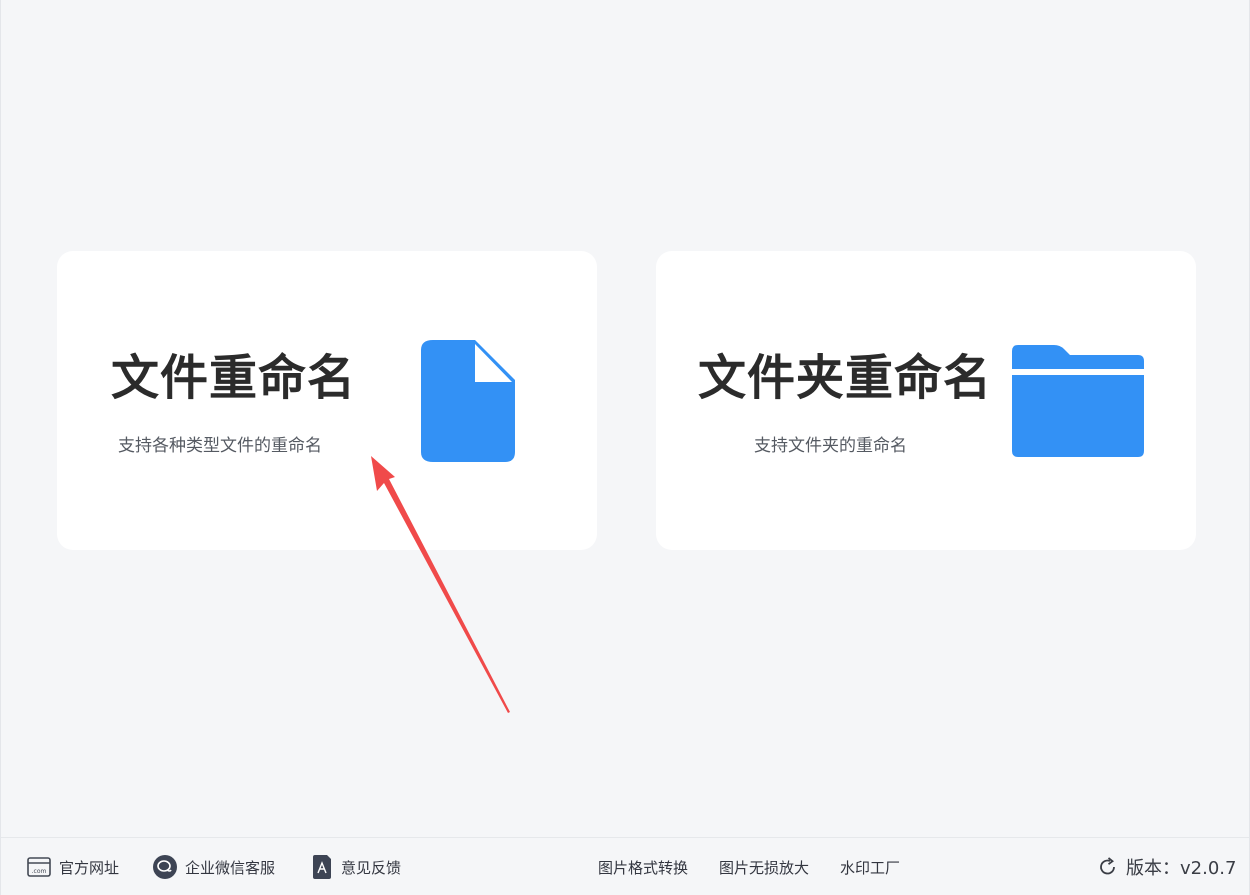 Image resolution: width=1250 pixels, height=895 pixels. I want to click on feedback-link: 意见反馈, so click(357, 866).